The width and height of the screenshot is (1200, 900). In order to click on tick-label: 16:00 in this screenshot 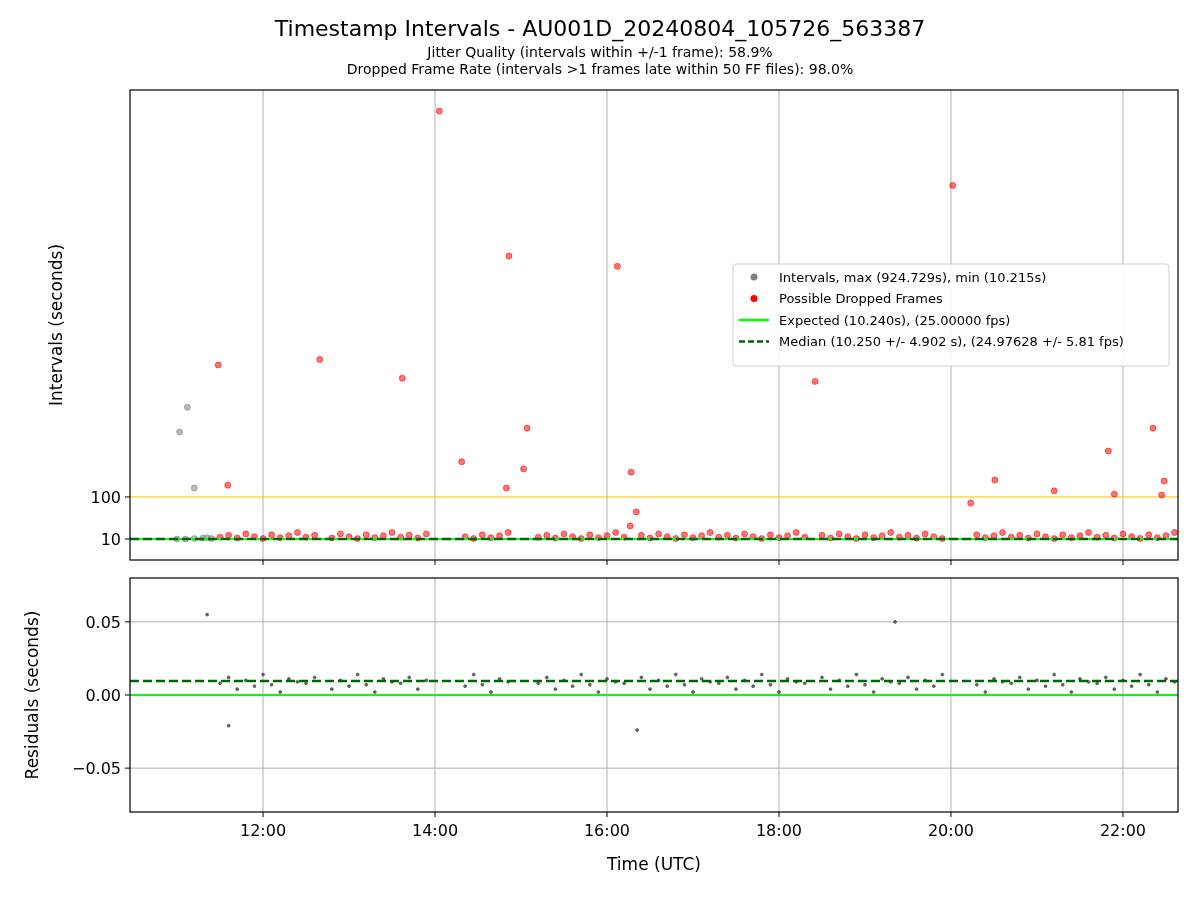, I will do `click(607, 830)`.